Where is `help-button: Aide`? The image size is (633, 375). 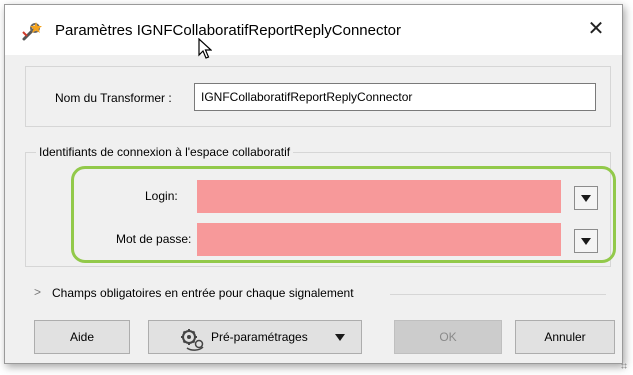
help-button: Aide is located at coordinates (82, 337).